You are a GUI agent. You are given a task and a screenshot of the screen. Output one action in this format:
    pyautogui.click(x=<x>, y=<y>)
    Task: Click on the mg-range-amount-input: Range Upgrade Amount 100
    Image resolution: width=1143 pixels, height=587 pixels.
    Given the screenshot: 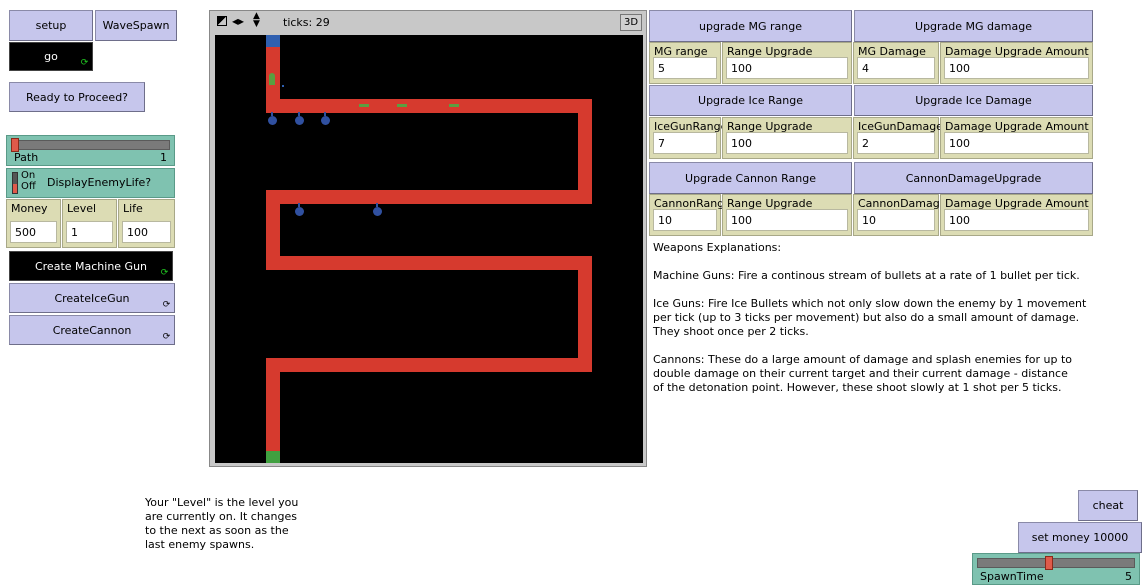 What is the action you would take?
    pyautogui.click(x=787, y=63)
    